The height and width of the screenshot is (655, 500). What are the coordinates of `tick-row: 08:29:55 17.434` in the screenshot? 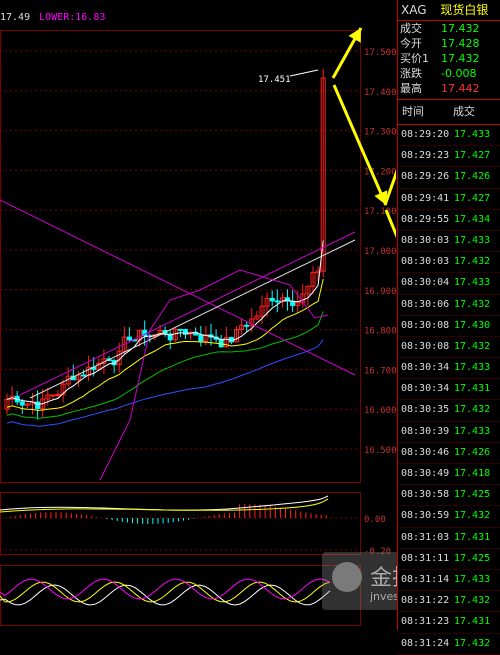 It's located at (449, 220).